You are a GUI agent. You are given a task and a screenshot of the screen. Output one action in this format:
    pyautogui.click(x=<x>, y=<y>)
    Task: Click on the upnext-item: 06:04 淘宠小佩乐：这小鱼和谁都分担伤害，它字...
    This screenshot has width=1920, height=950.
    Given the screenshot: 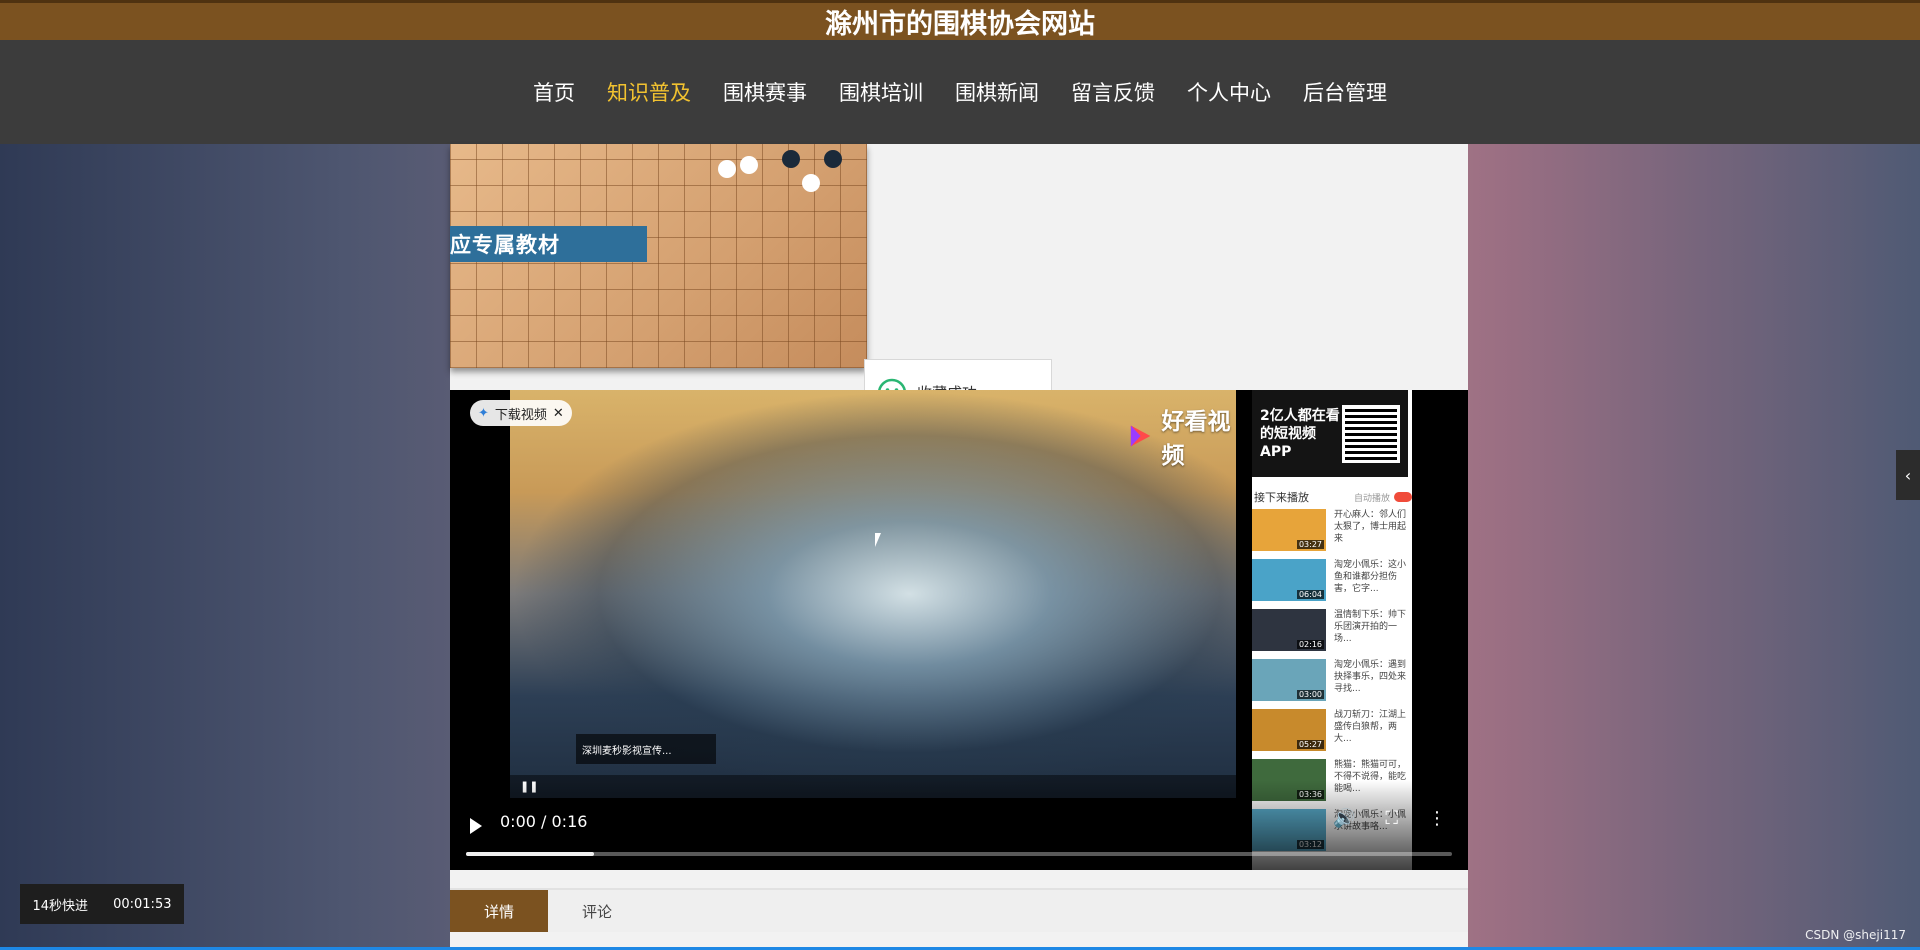 What is the action you would take?
    pyautogui.click(x=1332, y=584)
    